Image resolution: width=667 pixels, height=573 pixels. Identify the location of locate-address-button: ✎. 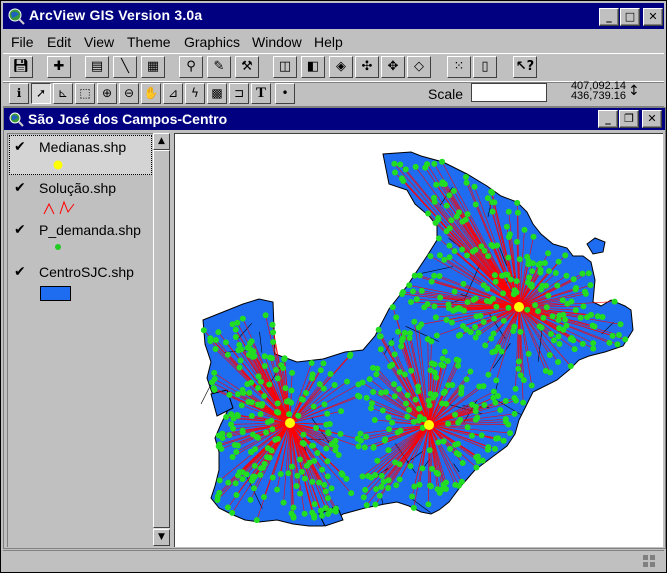
(219, 67).